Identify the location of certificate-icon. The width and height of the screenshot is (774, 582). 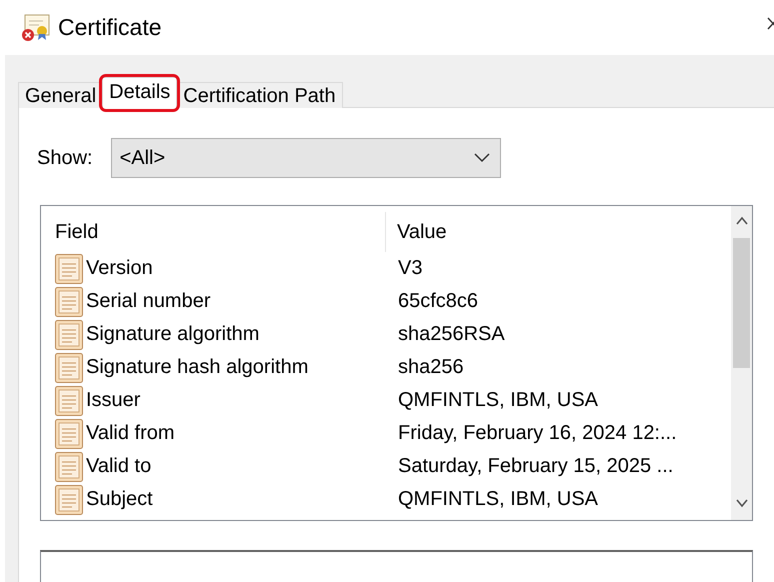
(36, 27).